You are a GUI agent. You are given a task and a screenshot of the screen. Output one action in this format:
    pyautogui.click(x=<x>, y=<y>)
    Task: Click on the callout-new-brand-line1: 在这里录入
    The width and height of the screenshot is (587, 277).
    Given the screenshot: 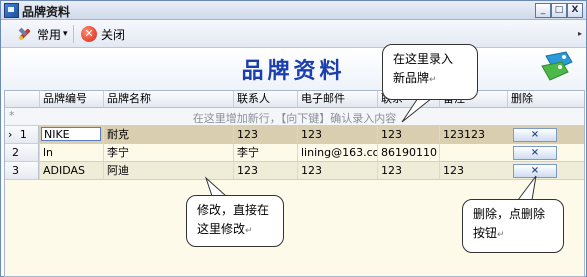 What is the action you would take?
    pyautogui.click(x=423, y=59)
    